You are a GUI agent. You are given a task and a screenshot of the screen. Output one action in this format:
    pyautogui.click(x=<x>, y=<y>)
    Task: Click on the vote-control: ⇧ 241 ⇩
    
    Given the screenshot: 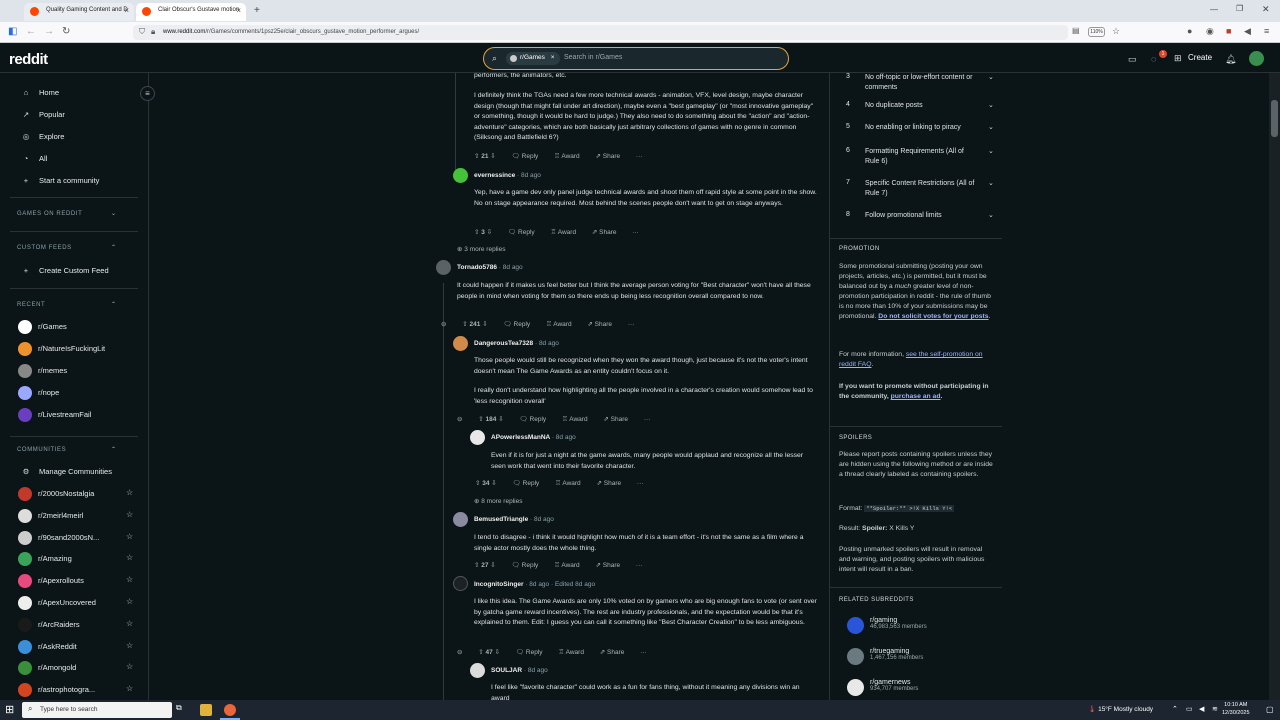 What is the action you would take?
    pyautogui.click(x=474, y=324)
    